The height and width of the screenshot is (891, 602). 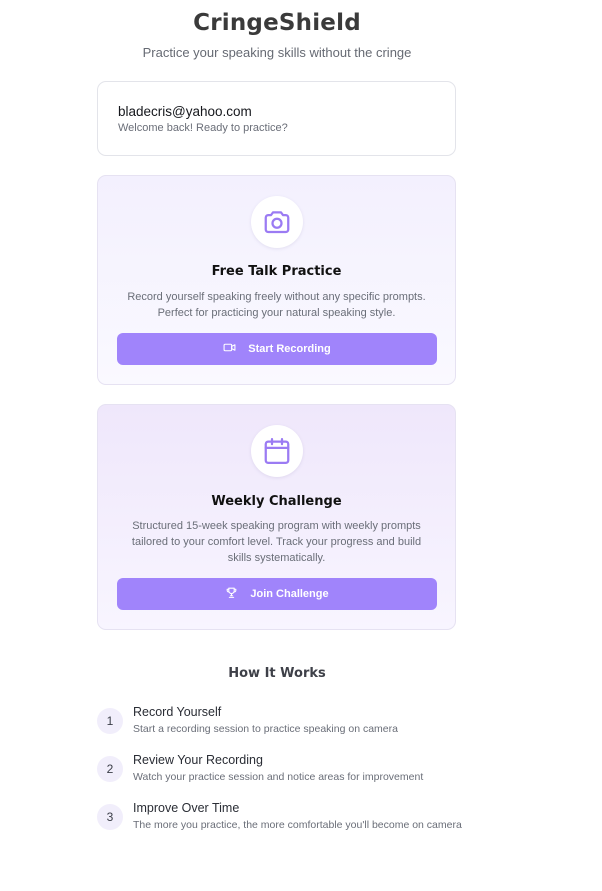 I want to click on how-it-works-title: How It Works, so click(x=277, y=673).